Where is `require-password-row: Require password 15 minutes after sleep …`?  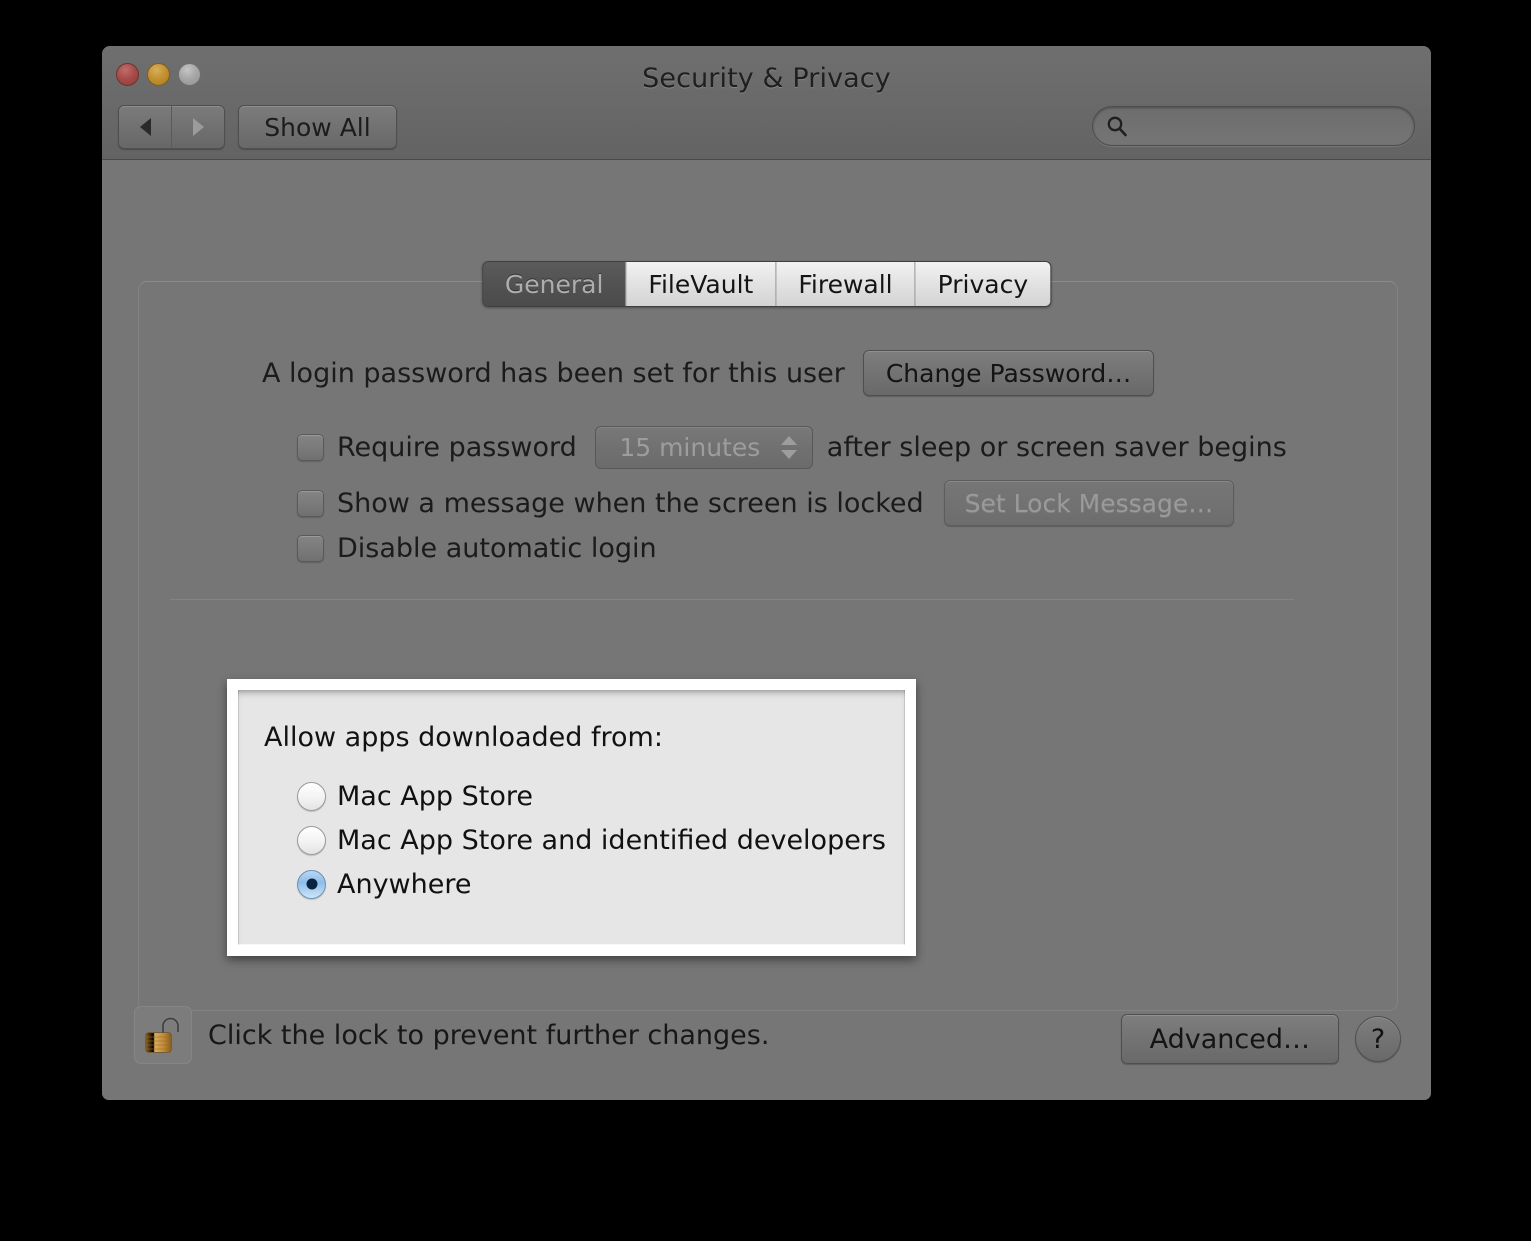 require-password-row: Require password 15 minutes after sleep … is located at coordinates (792, 447).